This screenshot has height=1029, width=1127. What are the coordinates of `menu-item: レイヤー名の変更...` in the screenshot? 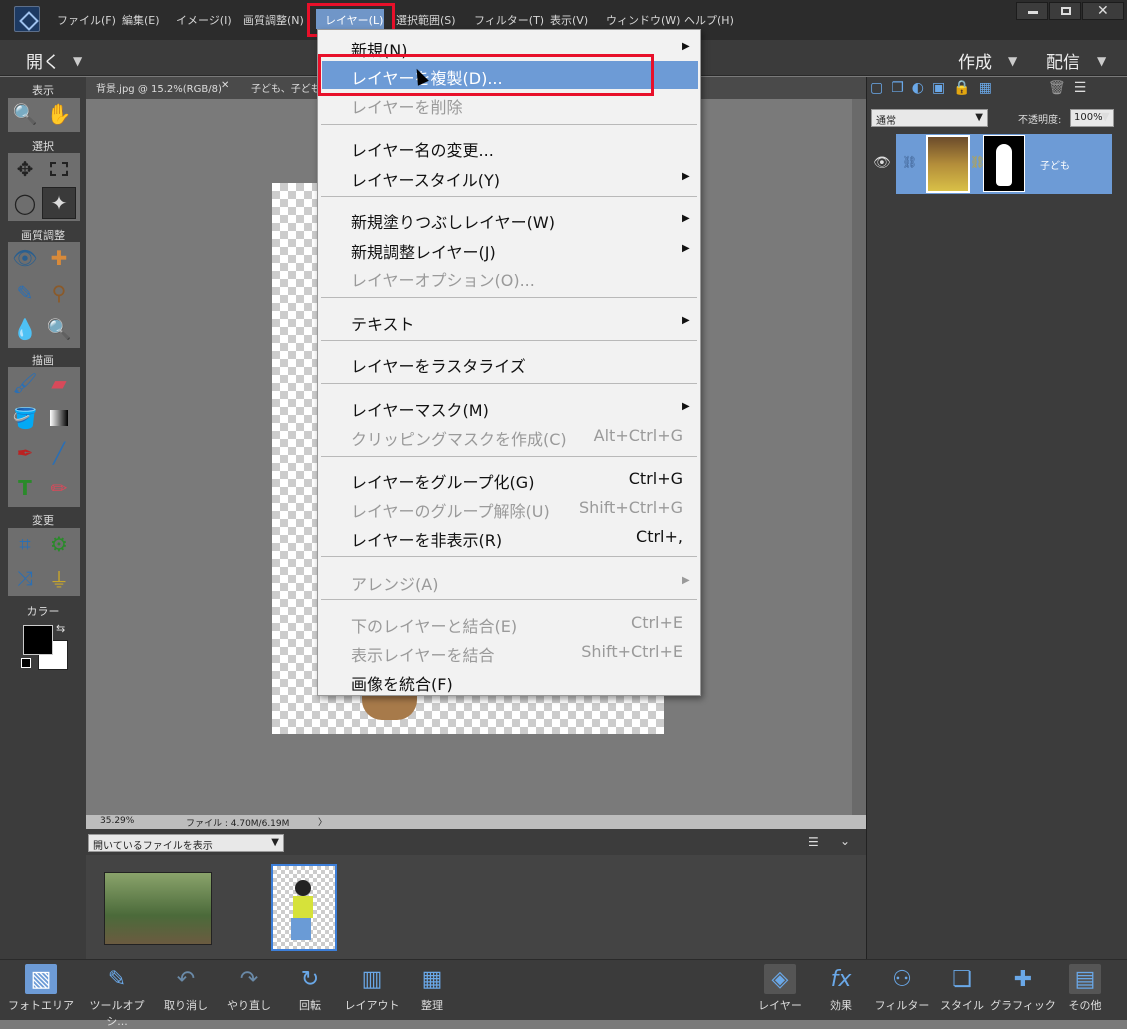 It's located at (422, 149).